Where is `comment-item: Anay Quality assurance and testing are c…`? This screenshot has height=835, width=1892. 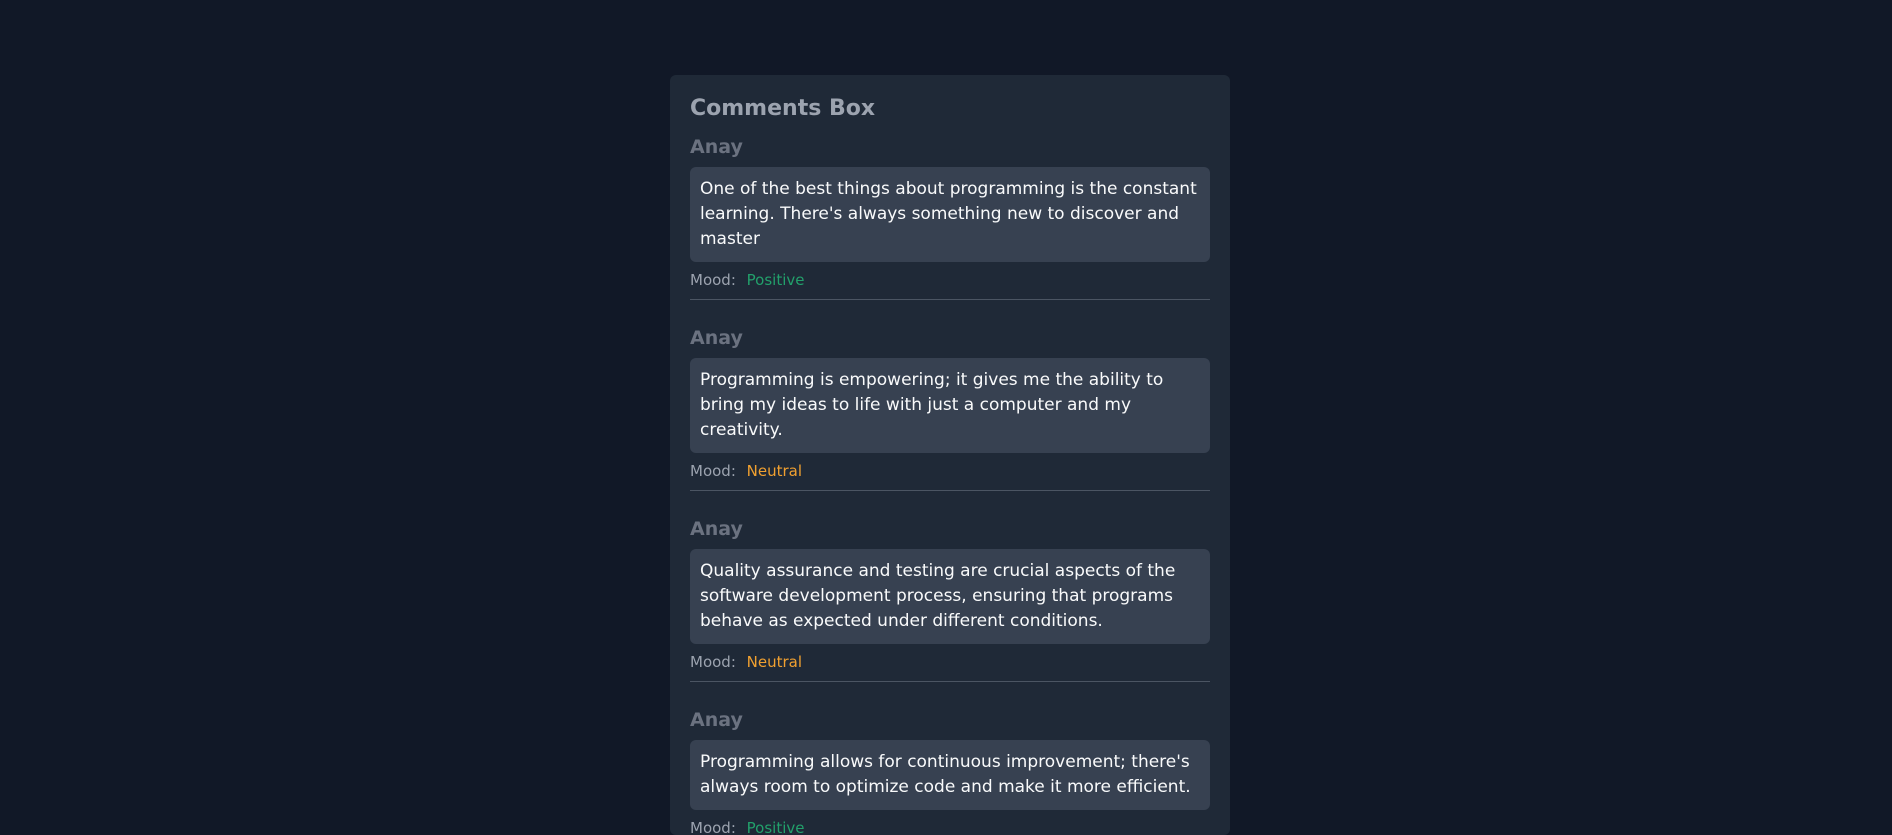 comment-item: Anay Quality assurance and testing are c… is located at coordinates (950, 599).